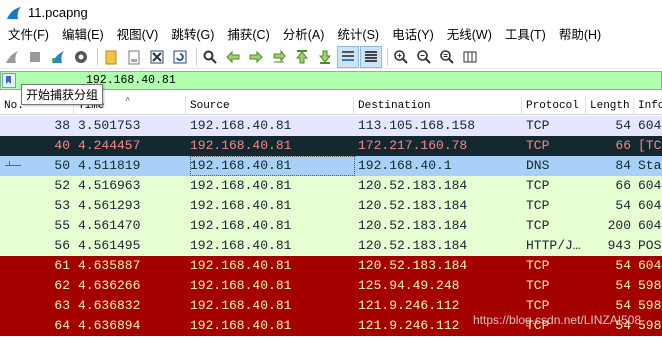  I want to click on cell-info: POS, so click(650, 245).